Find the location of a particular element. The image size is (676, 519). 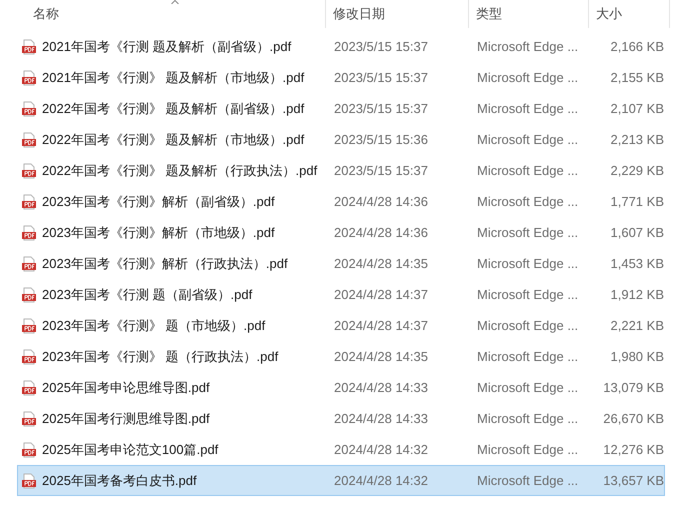

modified-date: 2023/5/15 15:36 is located at coordinates (381, 139).